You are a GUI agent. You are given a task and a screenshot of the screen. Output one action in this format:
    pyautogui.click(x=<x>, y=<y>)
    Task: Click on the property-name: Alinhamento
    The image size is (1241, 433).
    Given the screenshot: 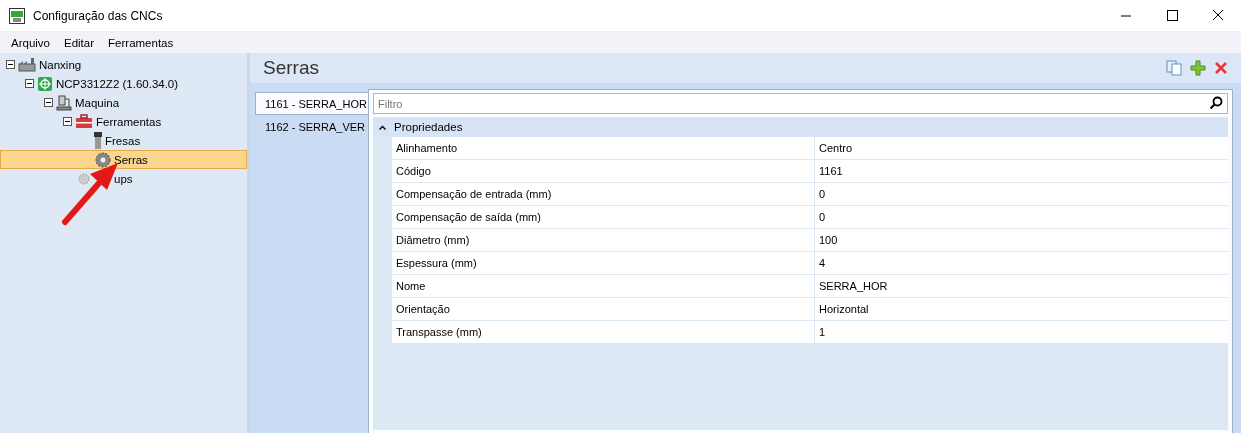 What is the action you would take?
    pyautogui.click(x=603, y=148)
    